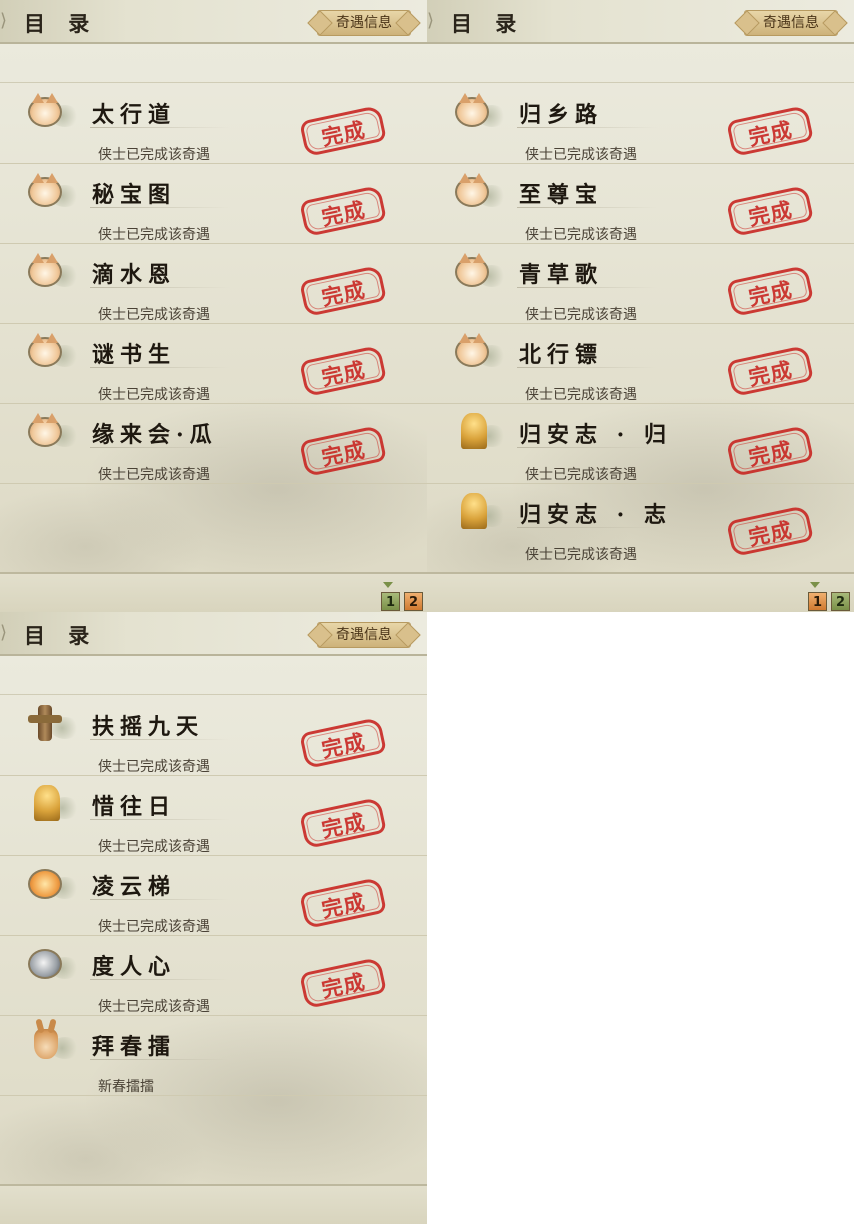 The image size is (854, 1224). What do you see at coordinates (134, 355) in the screenshot?
I see `adventure-name: 谜书生` at bounding box center [134, 355].